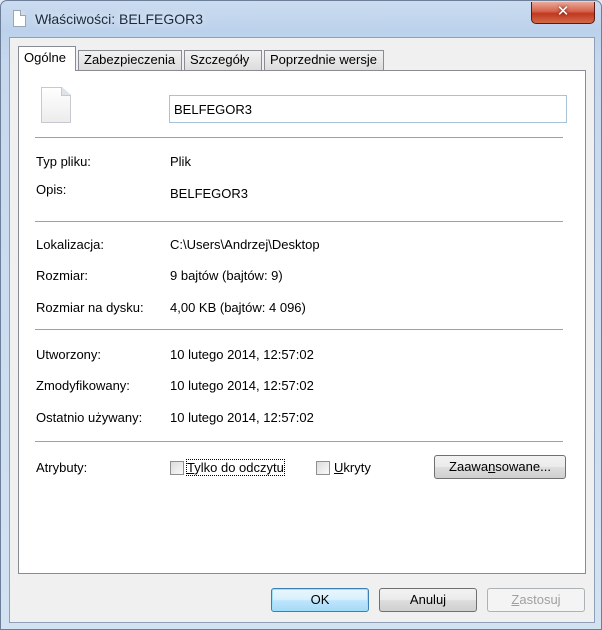 The image size is (602, 630). I want to click on window-title: Właściwości: BELFEGOR3, so click(119, 19).